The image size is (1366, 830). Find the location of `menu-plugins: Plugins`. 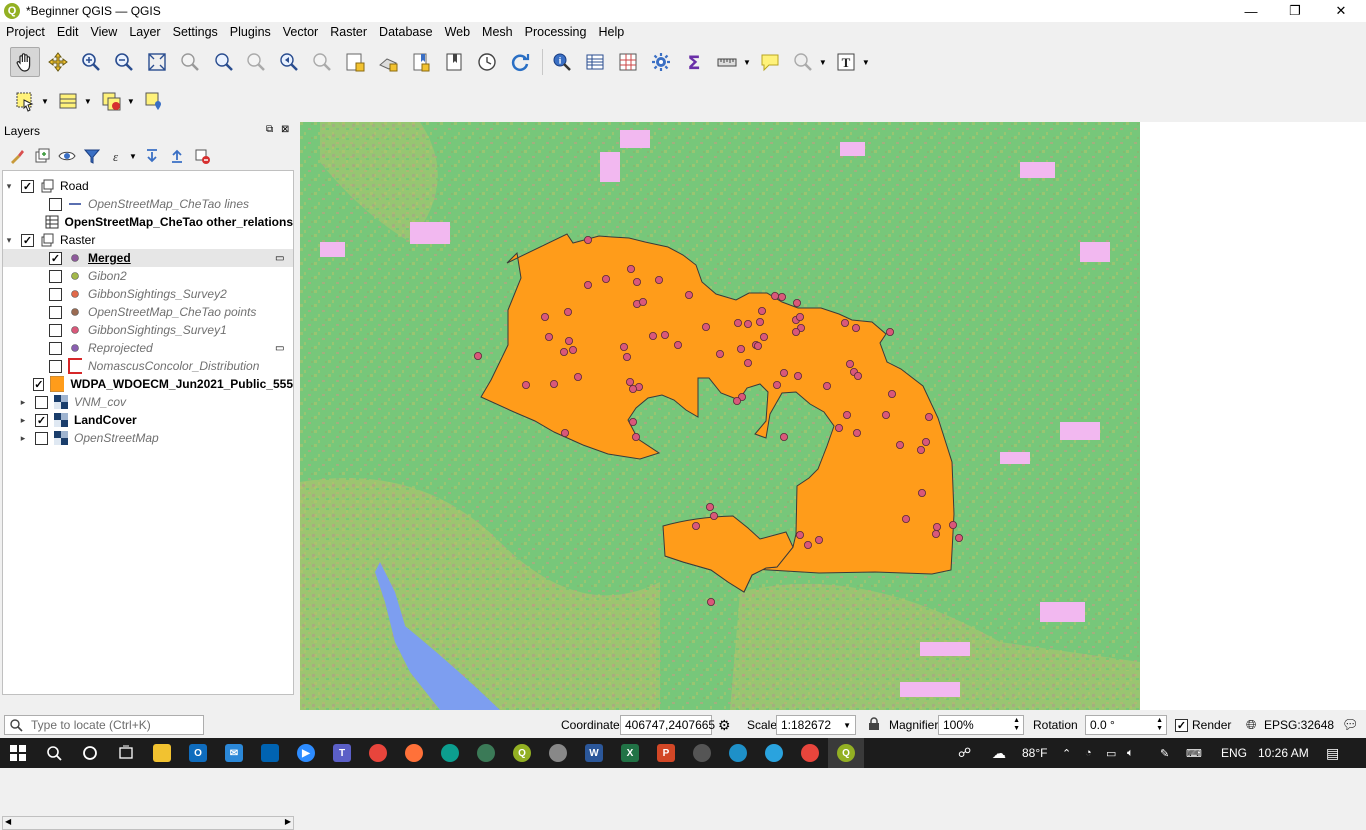

menu-plugins: Plugins is located at coordinates (250, 32).